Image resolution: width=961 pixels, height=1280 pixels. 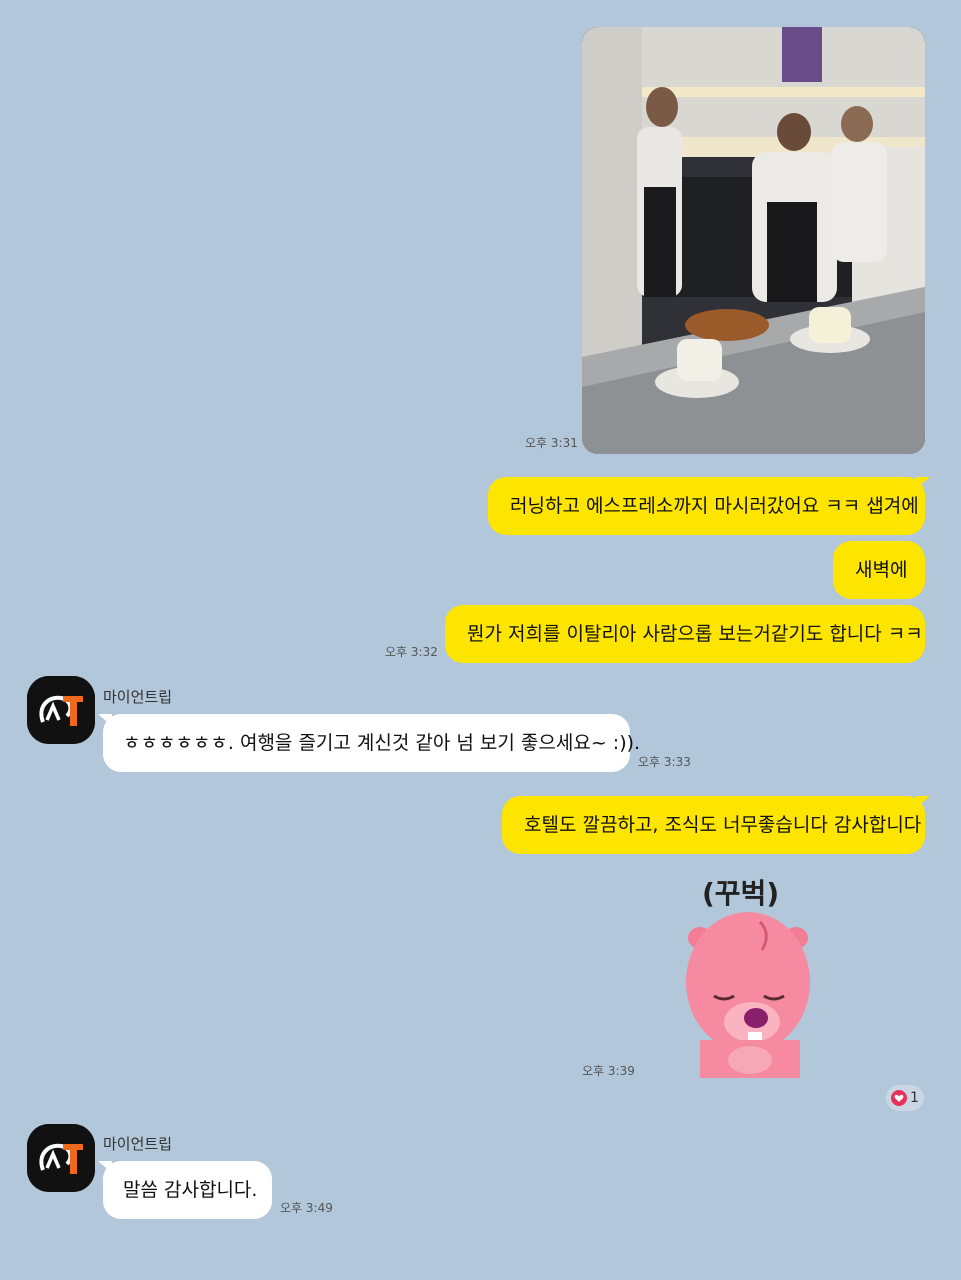 I want to click on message-time: 오후 3:39, so click(x=608, y=1071).